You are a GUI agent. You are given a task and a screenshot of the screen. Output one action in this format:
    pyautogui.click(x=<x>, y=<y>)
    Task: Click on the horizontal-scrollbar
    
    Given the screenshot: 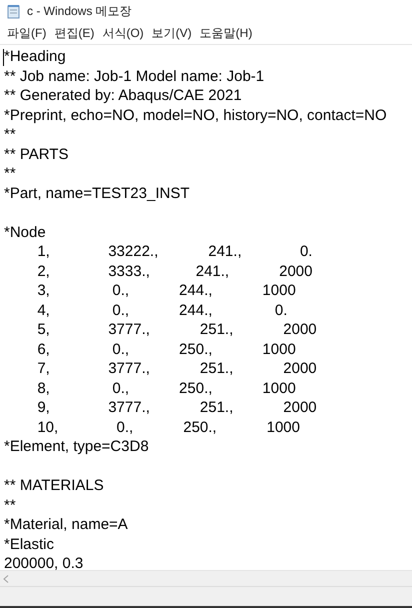 What is the action you would take?
    pyautogui.click(x=206, y=578)
    